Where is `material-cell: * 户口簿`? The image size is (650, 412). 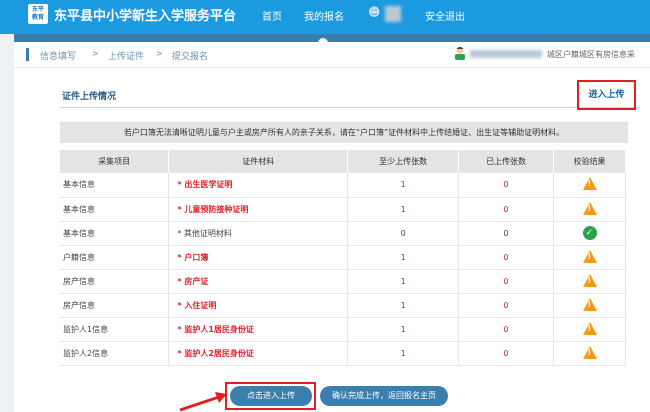 material-cell: * 户口簿 is located at coordinates (258, 257).